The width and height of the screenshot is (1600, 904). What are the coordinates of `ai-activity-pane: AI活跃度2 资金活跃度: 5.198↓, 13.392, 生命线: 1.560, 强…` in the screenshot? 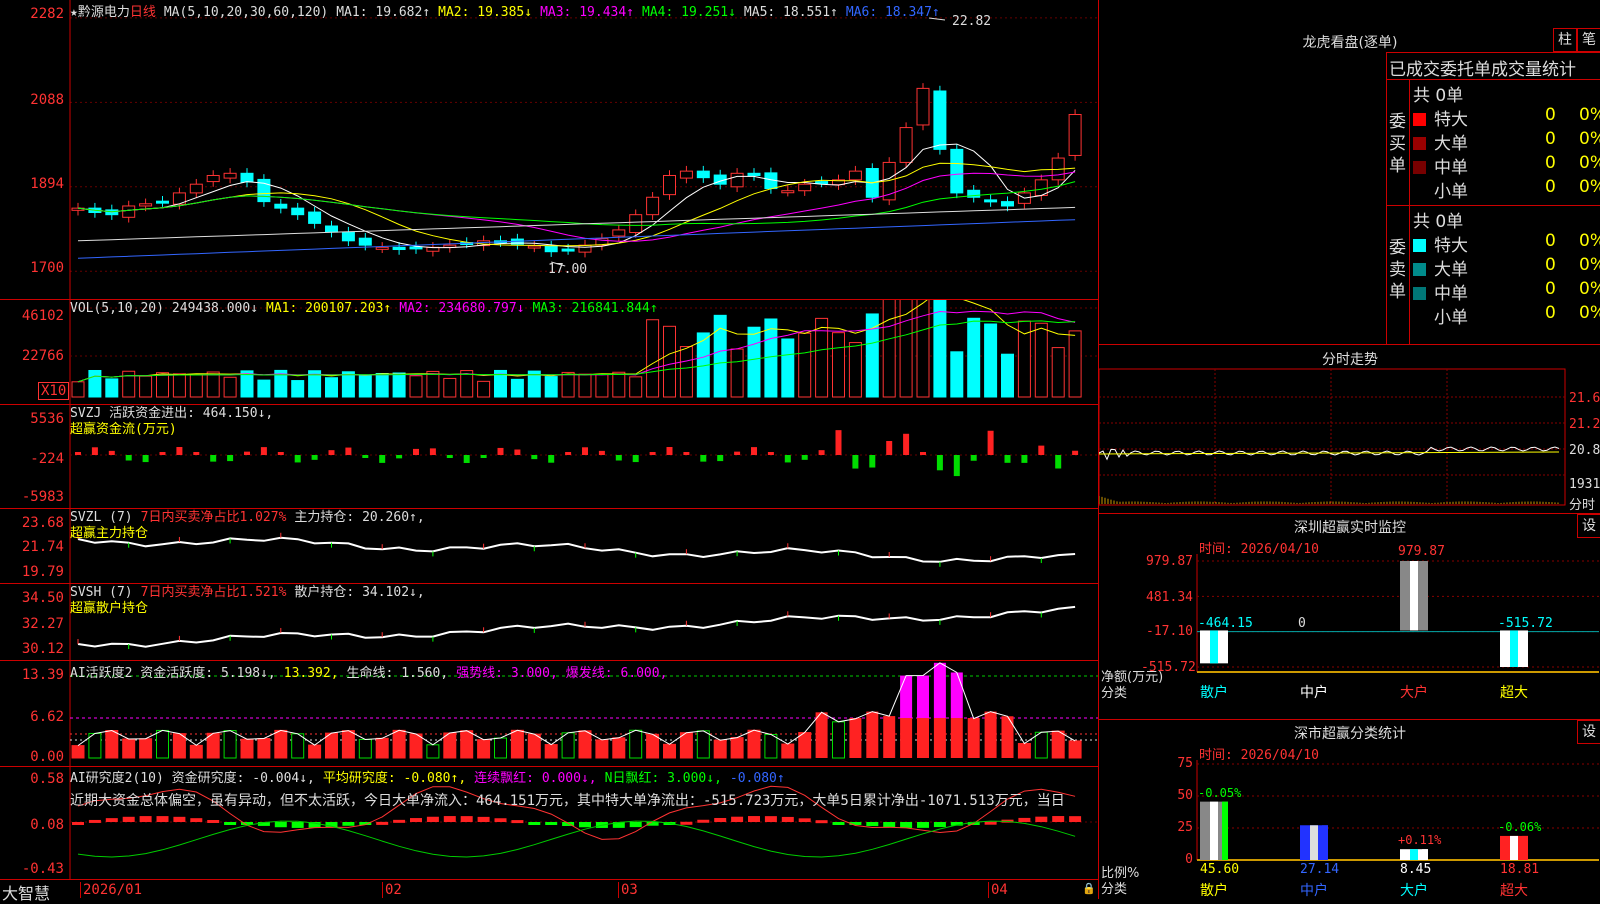 It's located at (549, 714).